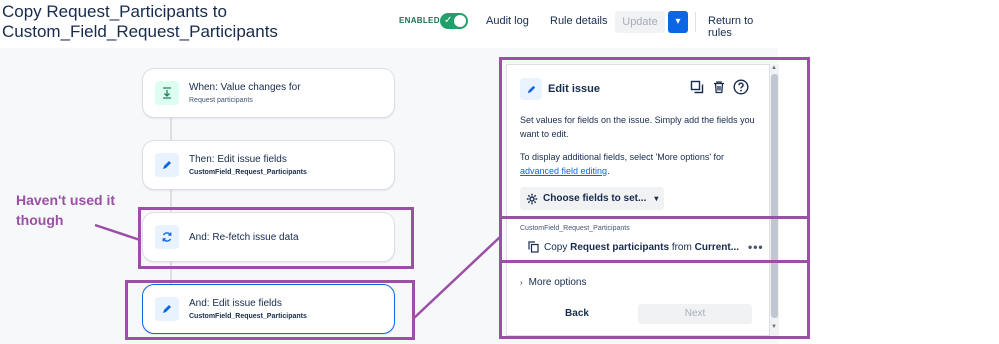 The image size is (999, 344). Describe the element at coordinates (654, 239) in the screenshot. I see `annotation-box-field` at that location.